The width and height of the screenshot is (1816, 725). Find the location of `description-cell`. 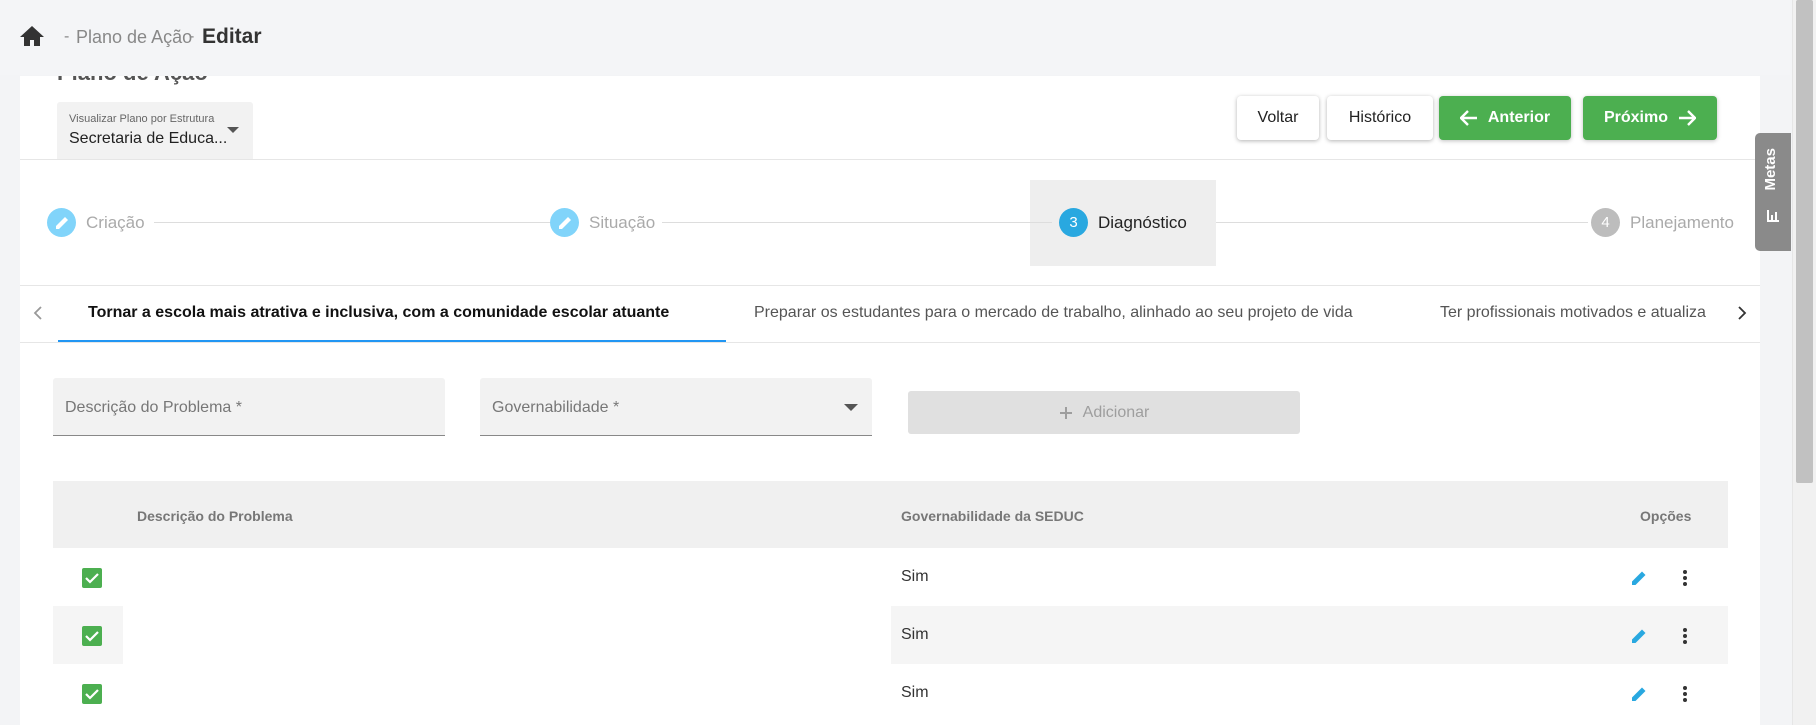

description-cell is located at coordinates (507, 635).